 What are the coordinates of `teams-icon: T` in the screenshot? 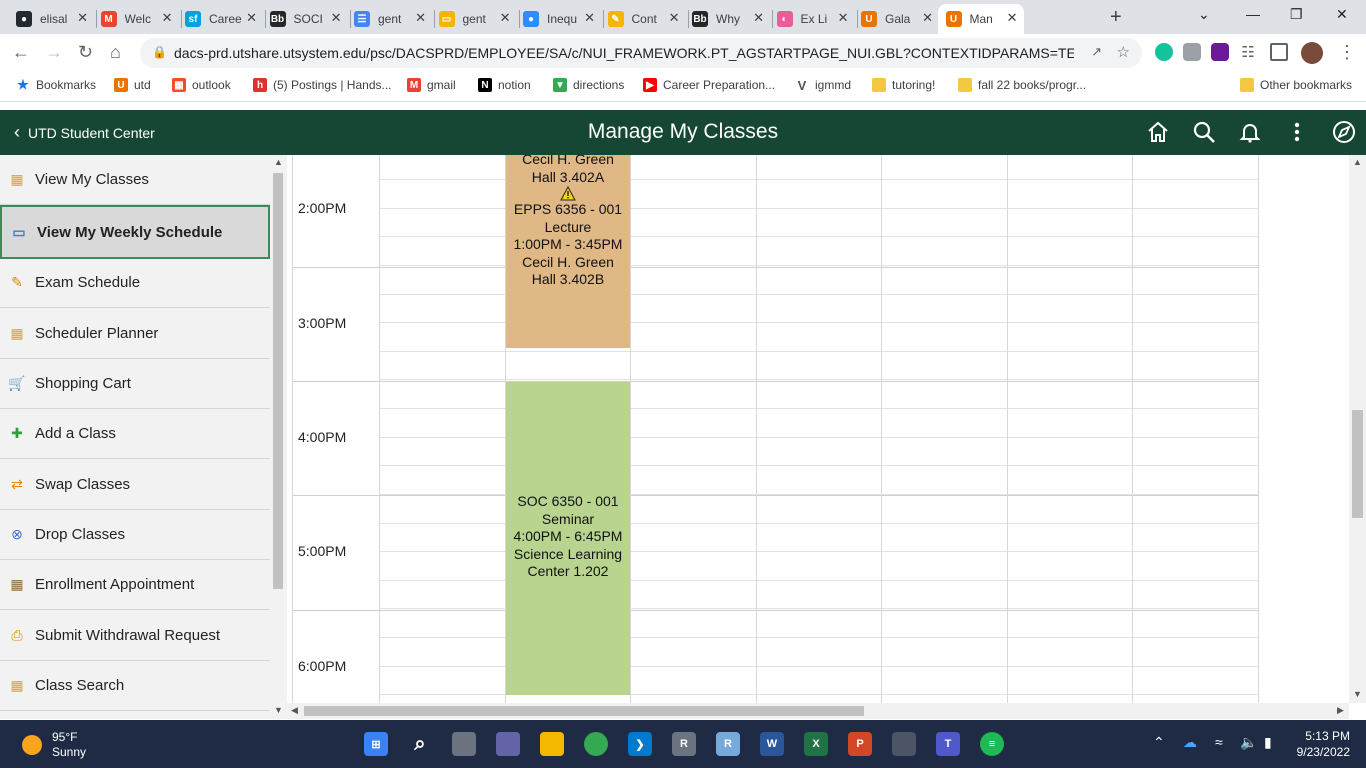 It's located at (948, 744).